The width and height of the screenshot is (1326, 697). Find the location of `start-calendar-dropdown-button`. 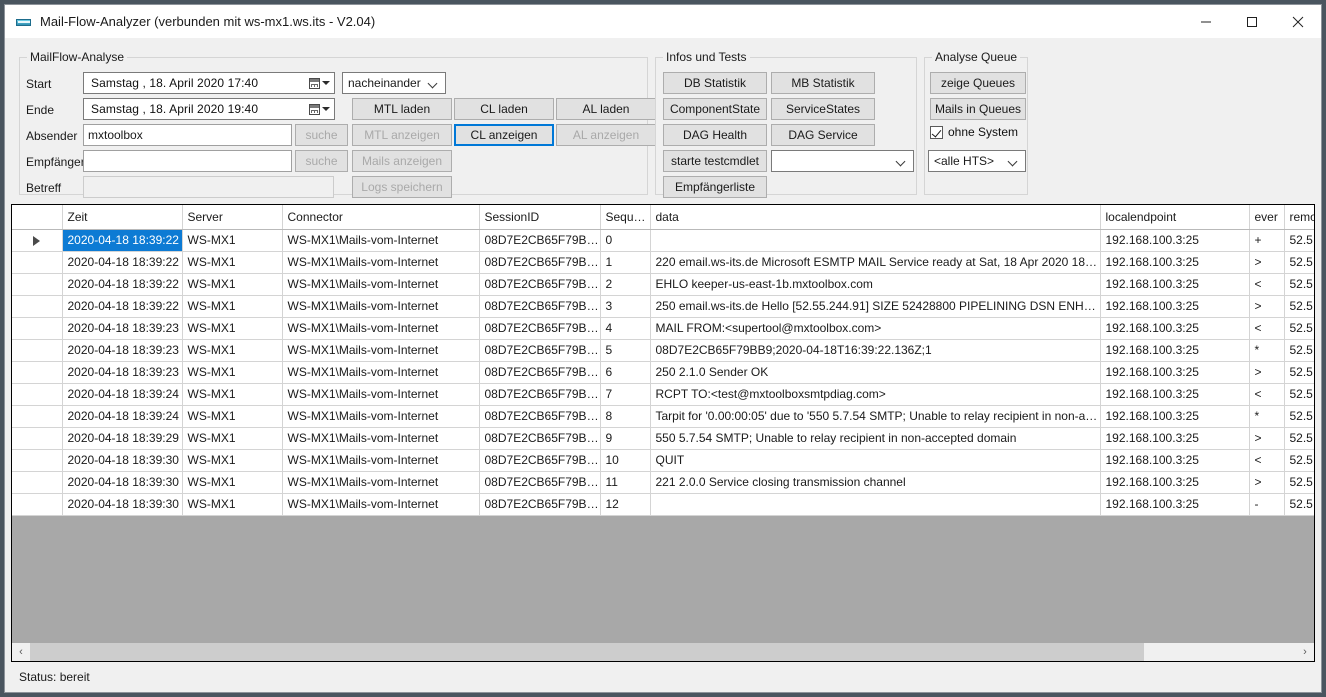

start-calendar-dropdown-button is located at coordinates (319, 83).